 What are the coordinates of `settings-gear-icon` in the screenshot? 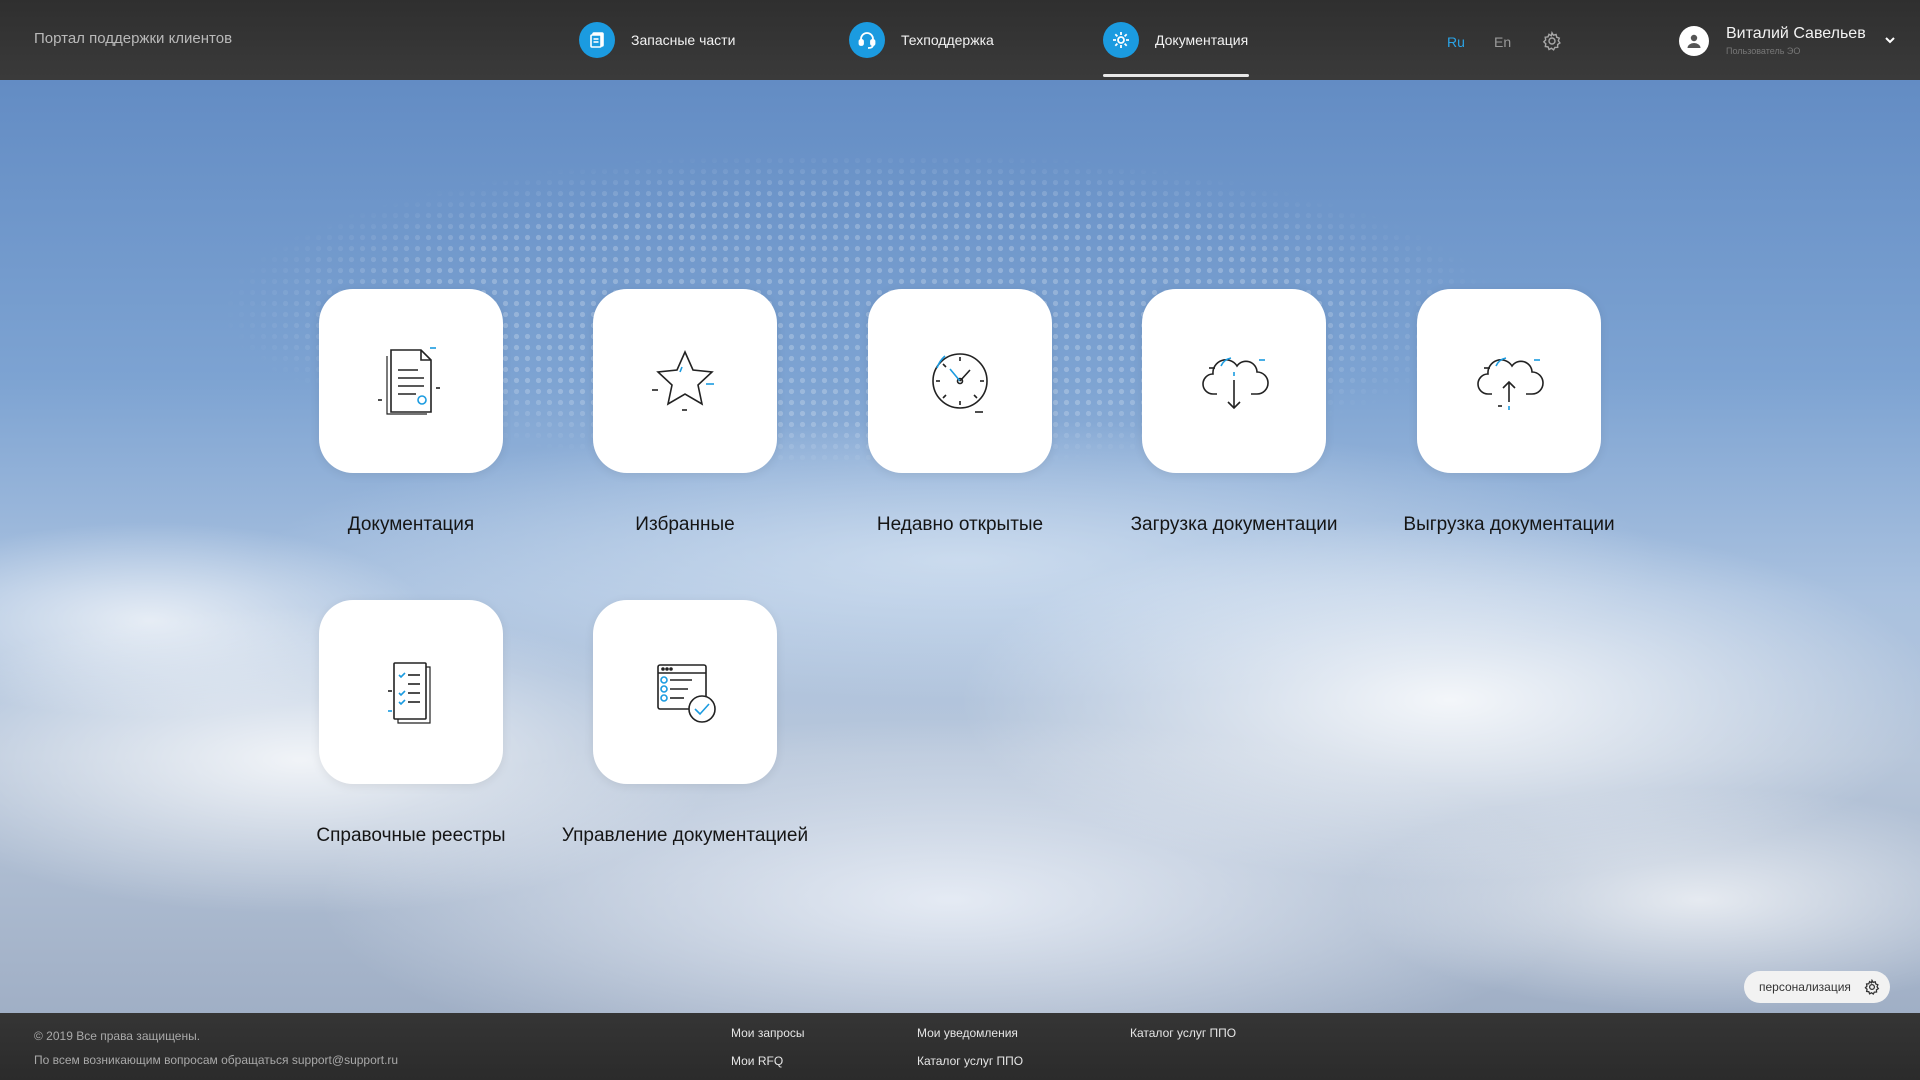 It's located at (1552, 41).